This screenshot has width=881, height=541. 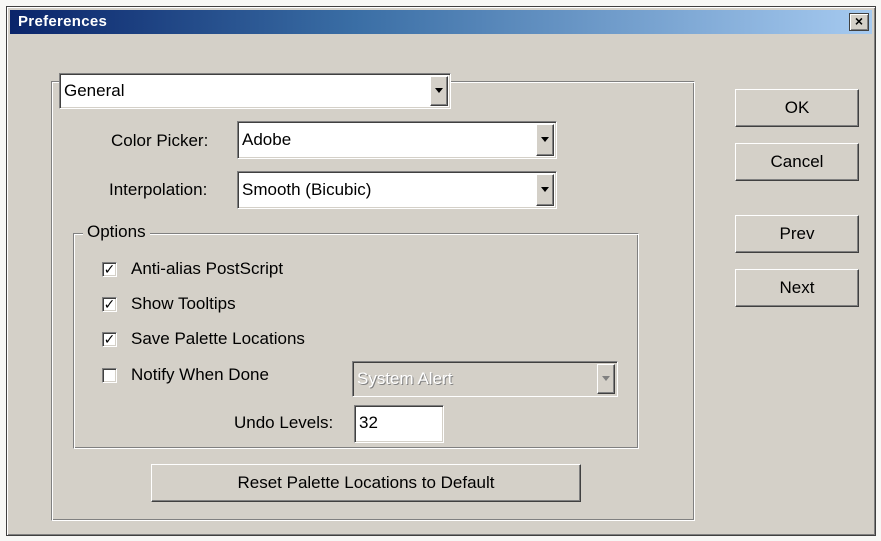 What do you see at coordinates (307, 189) in the screenshot?
I see `interpolation-value: Smooth (Bicubic)` at bounding box center [307, 189].